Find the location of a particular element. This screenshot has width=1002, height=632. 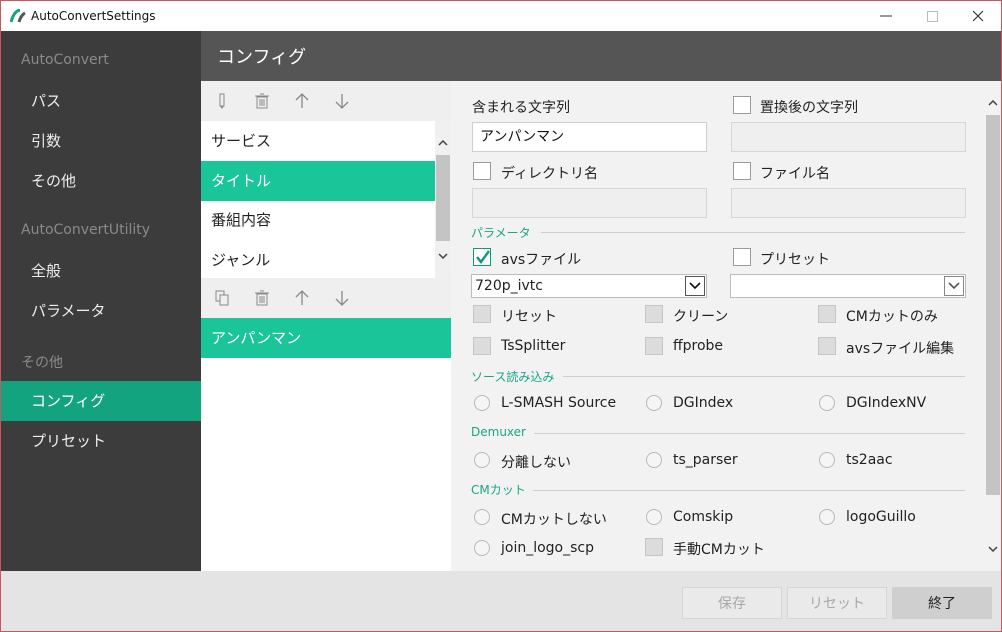

replace-checkbox is located at coordinates (742, 105).